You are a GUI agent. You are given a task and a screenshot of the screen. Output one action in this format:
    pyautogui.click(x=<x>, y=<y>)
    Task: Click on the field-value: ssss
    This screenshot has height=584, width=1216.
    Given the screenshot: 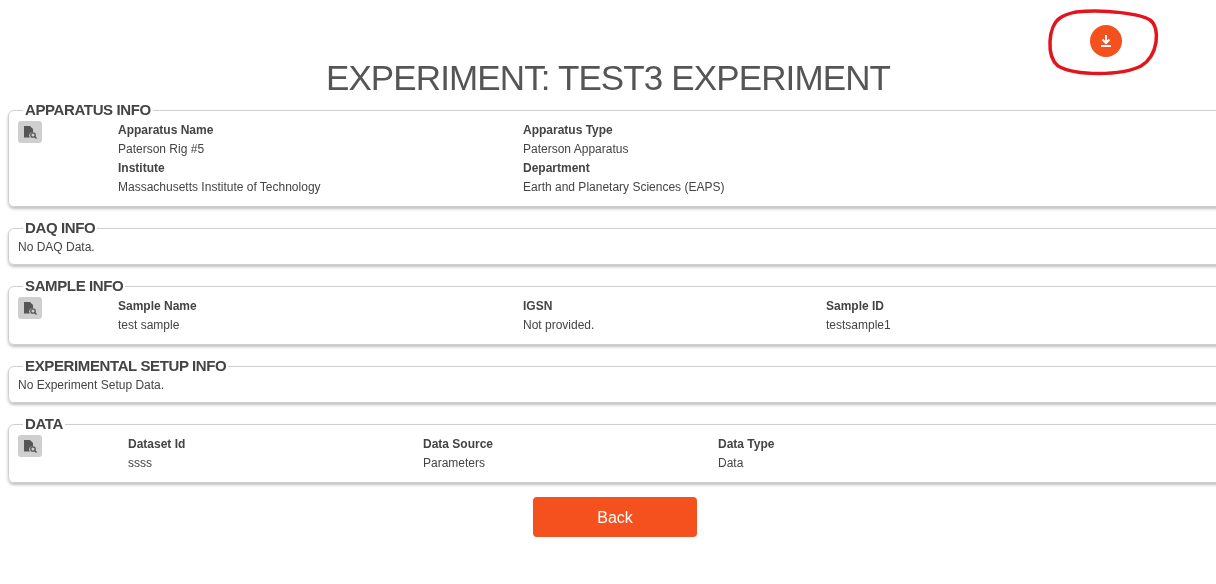 What is the action you would take?
    pyautogui.click(x=140, y=463)
    